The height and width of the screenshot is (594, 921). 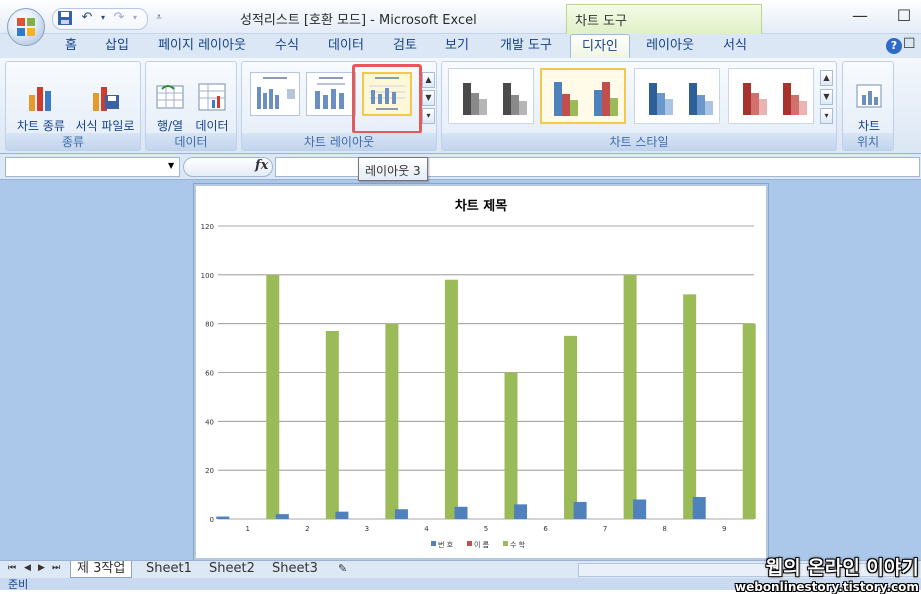 What do you see at coordinates (909, 44) in the screenshot?
I see `ribbon-restore-icon: ☐` at bounding box center [909, 44].